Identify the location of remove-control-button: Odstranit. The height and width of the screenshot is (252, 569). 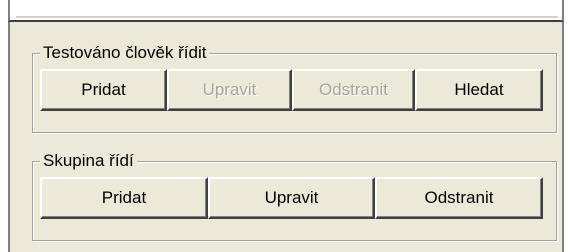
(459, 198).